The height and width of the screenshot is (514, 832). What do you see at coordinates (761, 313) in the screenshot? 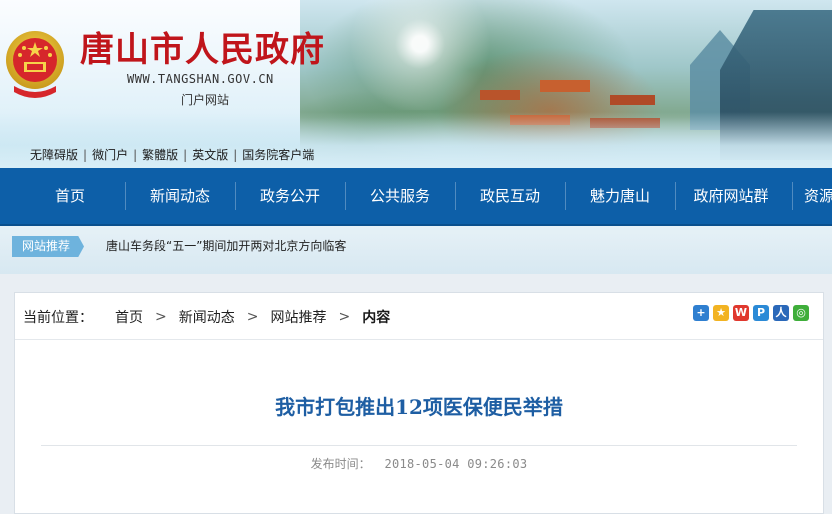
I see `tencent-weibo-icon: P` at bounding box center [761, 313].